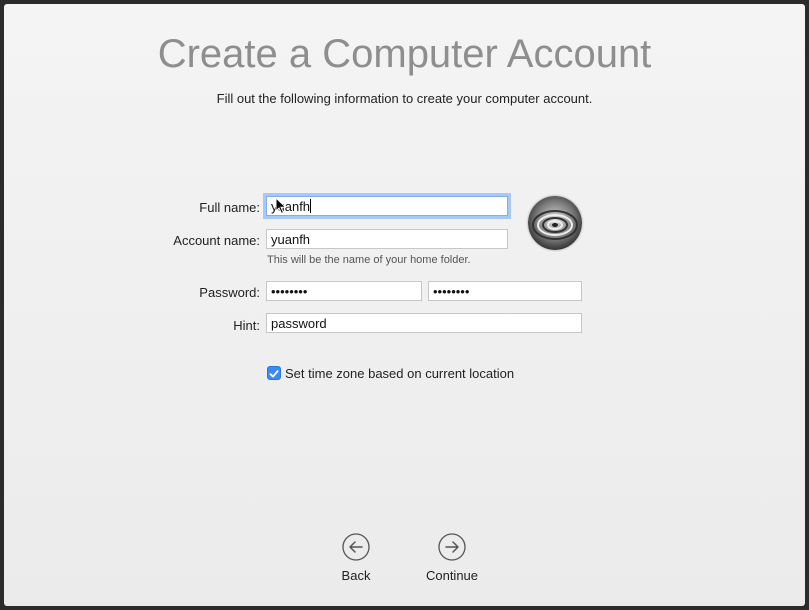  What do you see at coordinates (387, 239) in the screenshot?
I see `account-name-field: yuanfh` at bounding box center [387, 239].